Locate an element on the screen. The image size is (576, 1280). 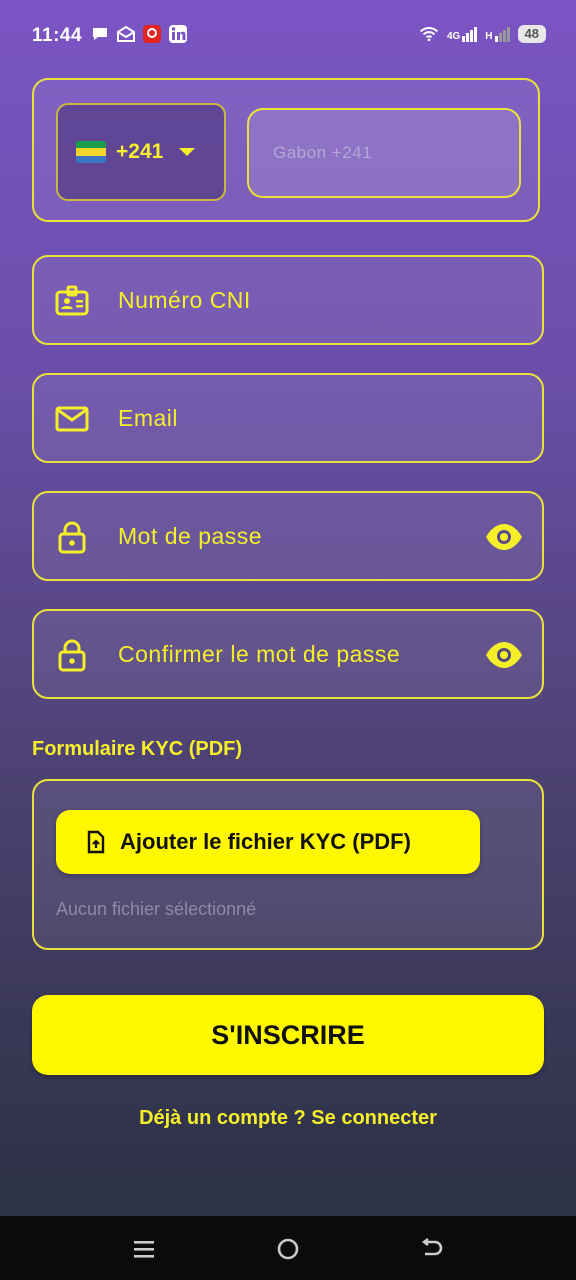
phone-placeholder: Gabon +241 is located at coordinates (323, 152).